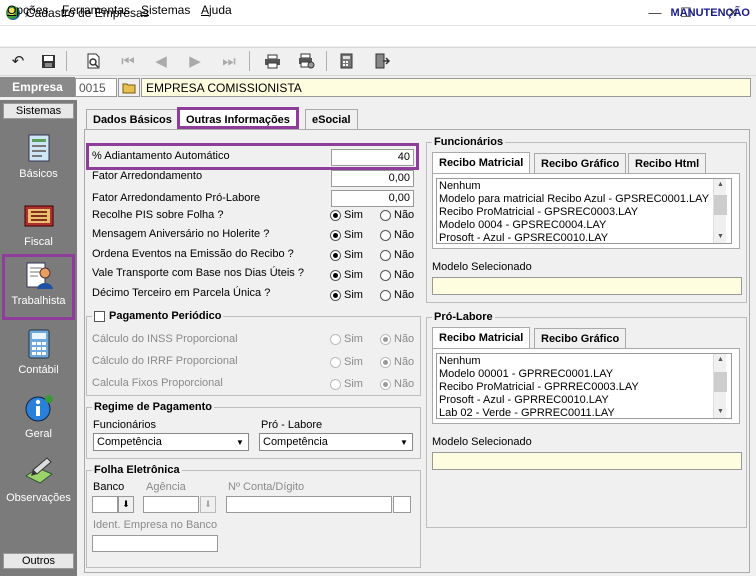 This screenshot has height=576, width=756. I want to click on ident-empresa-input, so click(155, 543).